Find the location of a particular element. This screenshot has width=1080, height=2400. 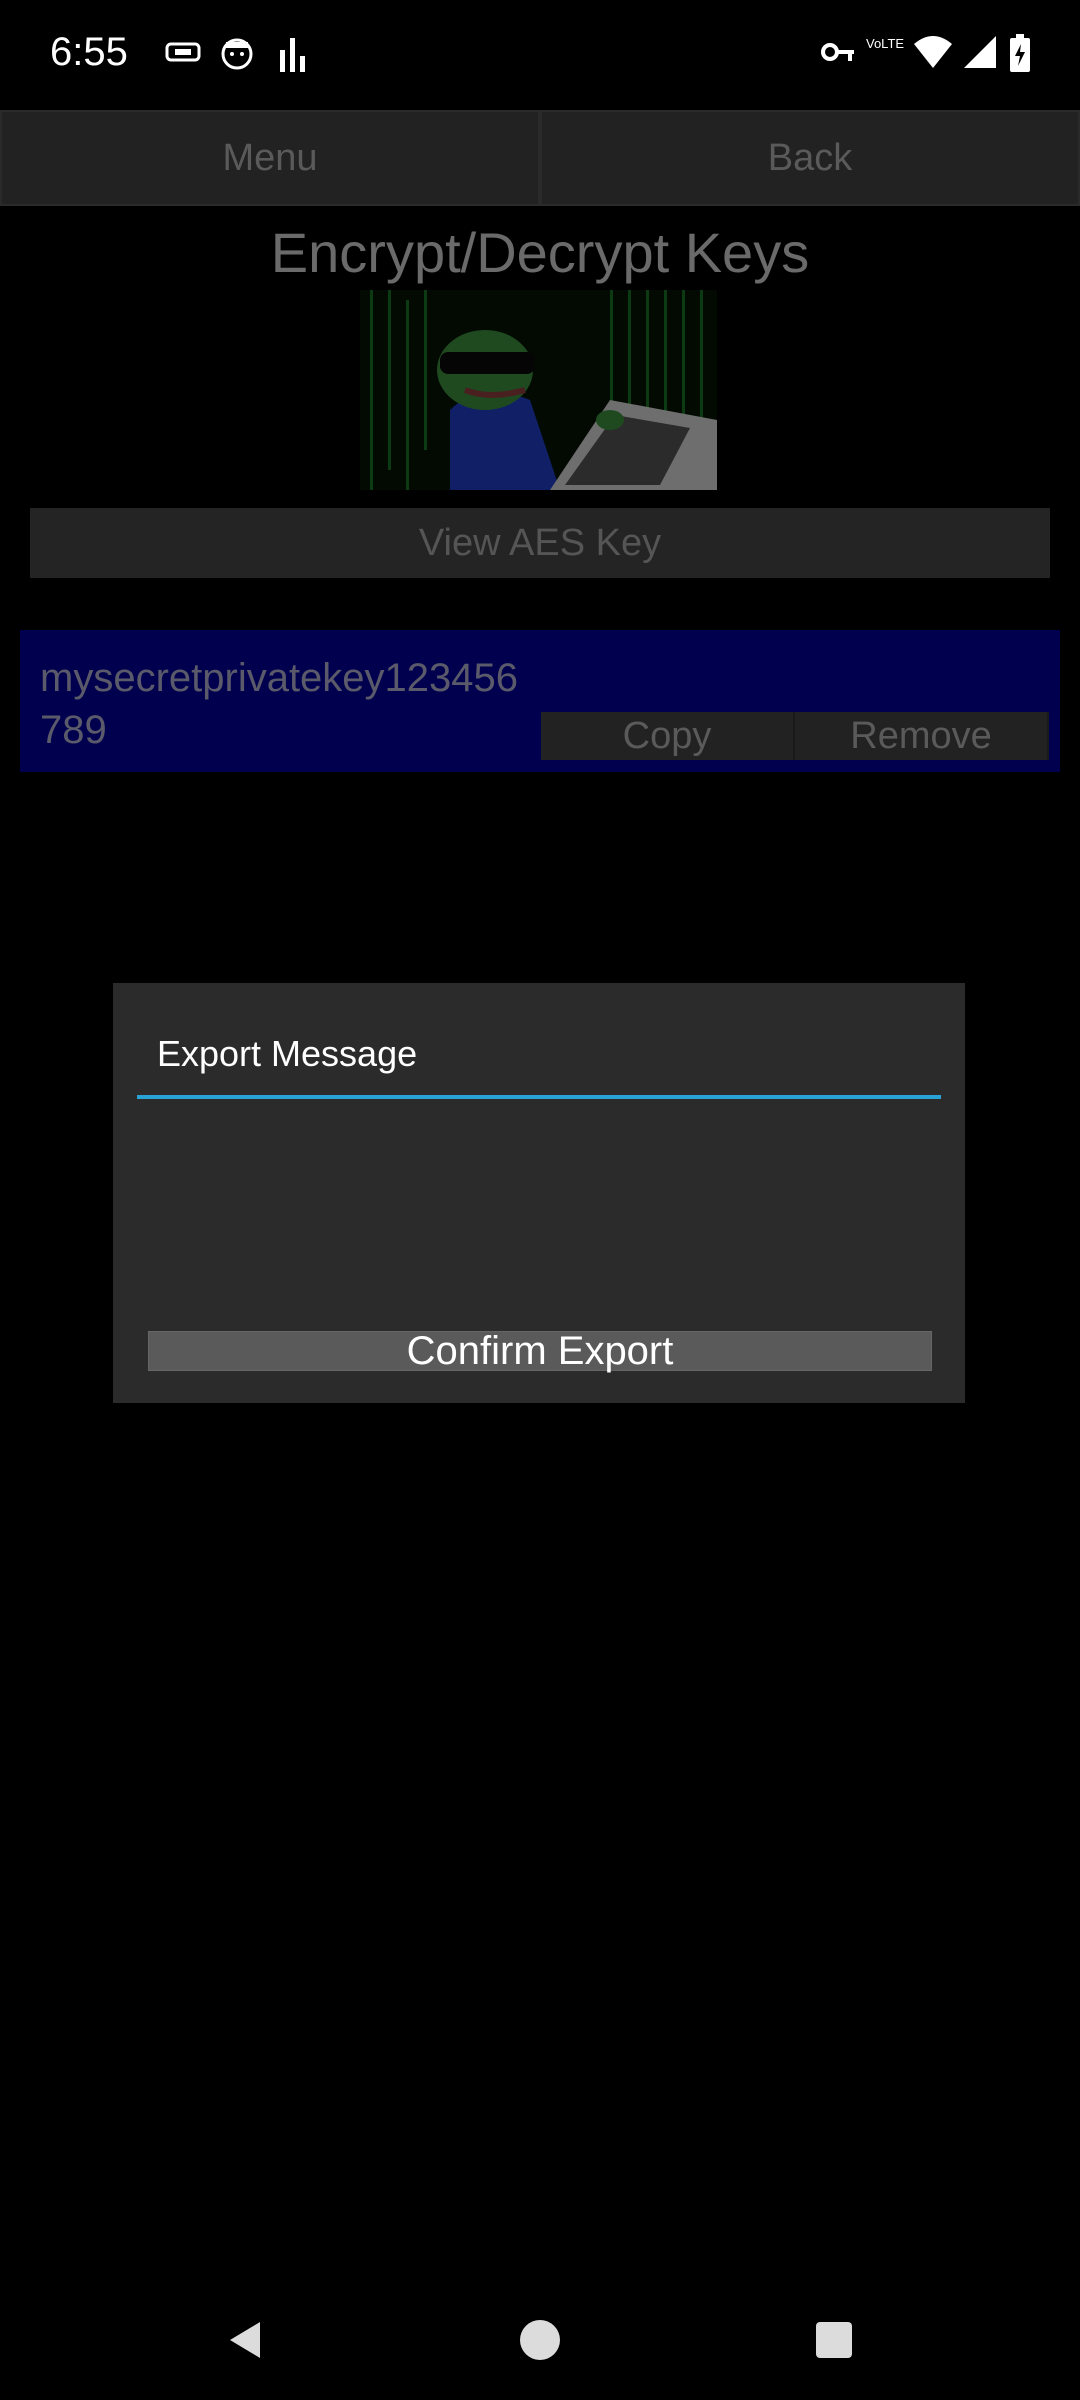

menu-button: Menu is located at coordinates (270, 158).